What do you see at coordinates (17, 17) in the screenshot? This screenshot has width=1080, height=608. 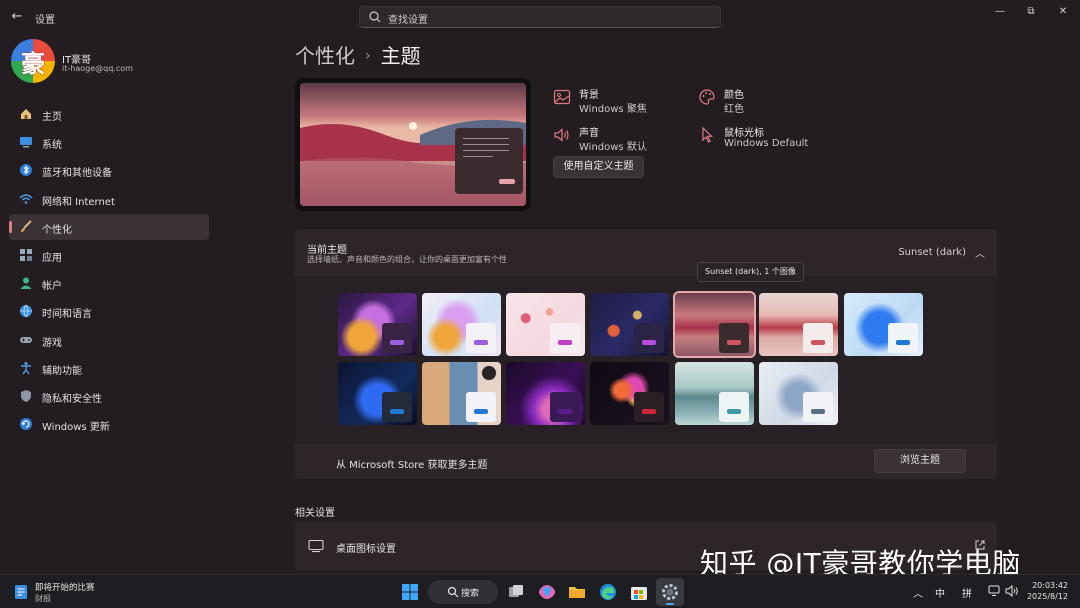 I see `back-arrow-icon: ←` at bounding box center [17, 17].